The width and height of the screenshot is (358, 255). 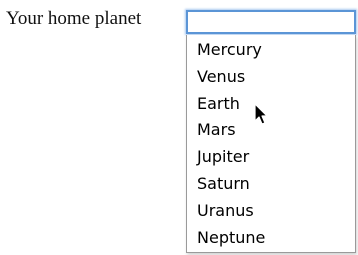 I want to click on planet-option-saturn: Saturn, so click(x=271, y=184).